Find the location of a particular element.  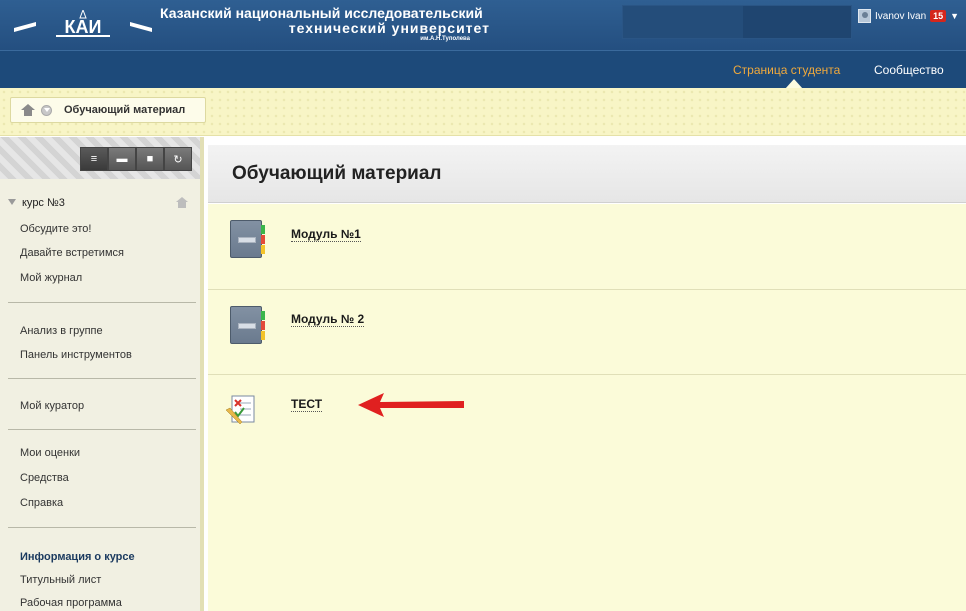

kai-logo-icon: КАИ is located at coordinates (83, 26).